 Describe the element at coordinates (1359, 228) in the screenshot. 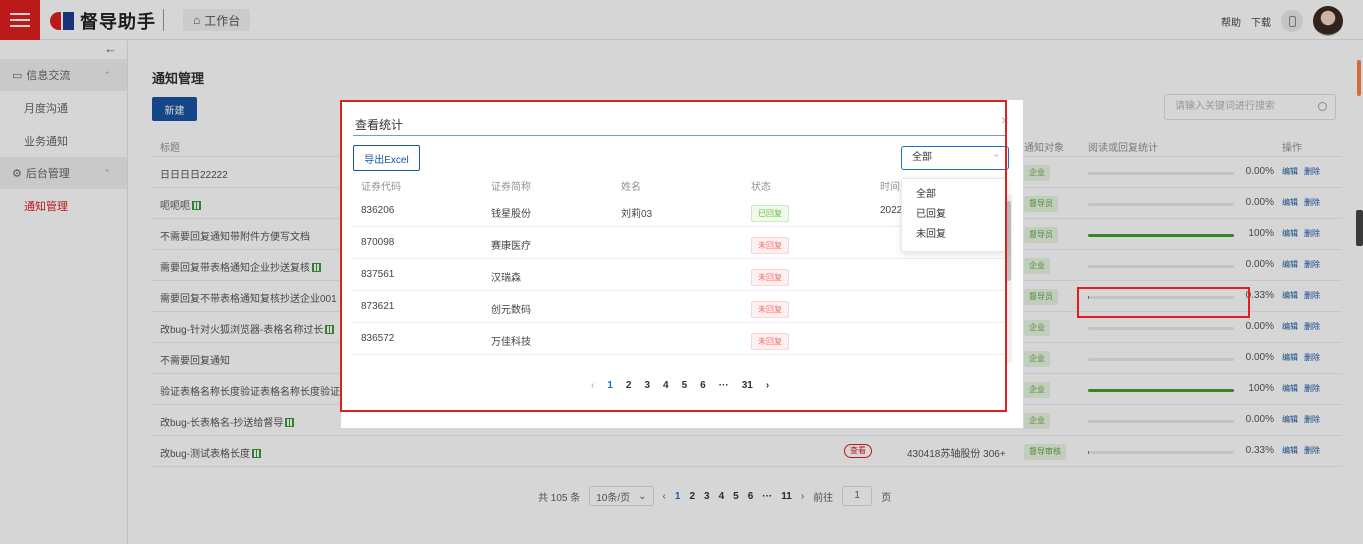

I see `side-widget-handle` at that location.